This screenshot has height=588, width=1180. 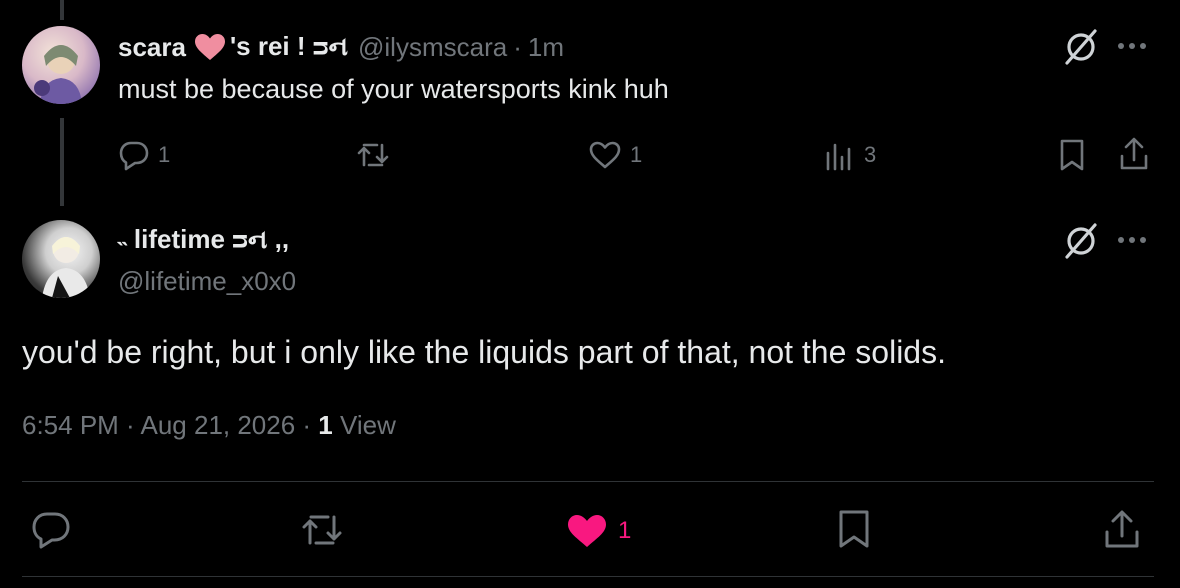 What do you see at coordinates (870, 154) in the screenshot?
I see `reply-view-count: 3` at bounding box center [870, 154].